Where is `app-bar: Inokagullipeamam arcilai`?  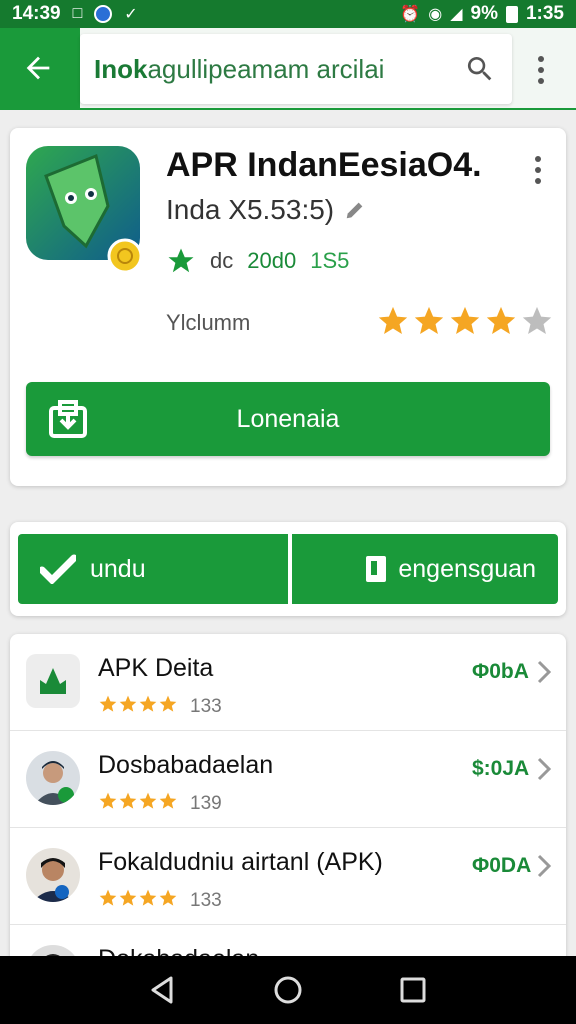 app-bar: Inokagullipeamam arcilai is located at coordinates (288, 69).